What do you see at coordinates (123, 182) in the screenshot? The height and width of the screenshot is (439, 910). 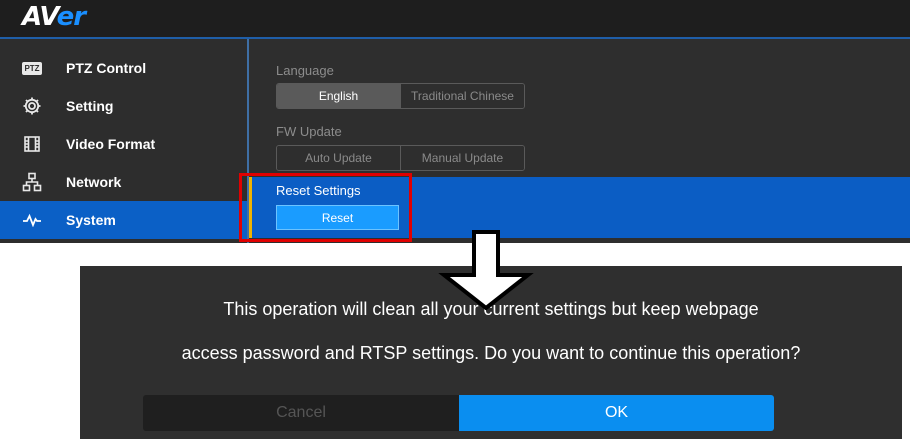 I see `sidebar-item-network: Network` at bounding box center [123, 182].